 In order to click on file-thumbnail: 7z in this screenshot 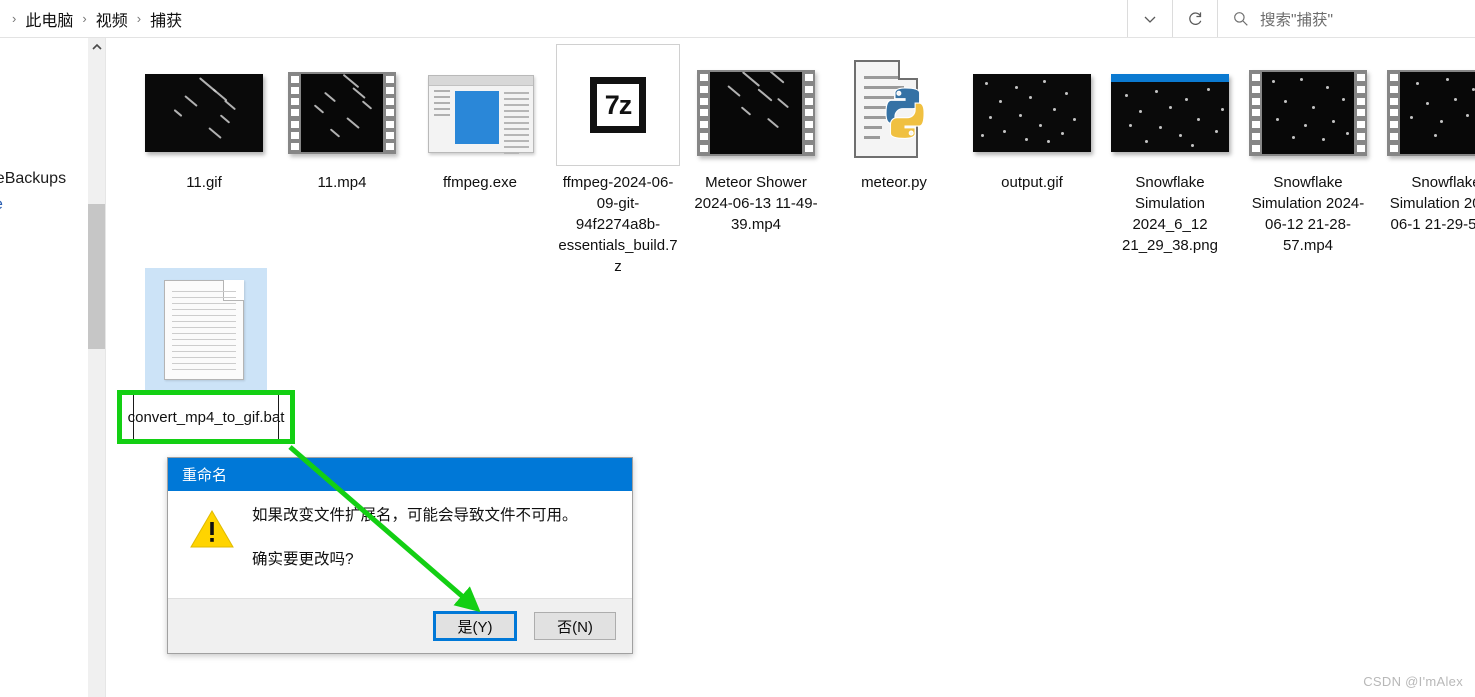, I will do `click(618, 105)`.